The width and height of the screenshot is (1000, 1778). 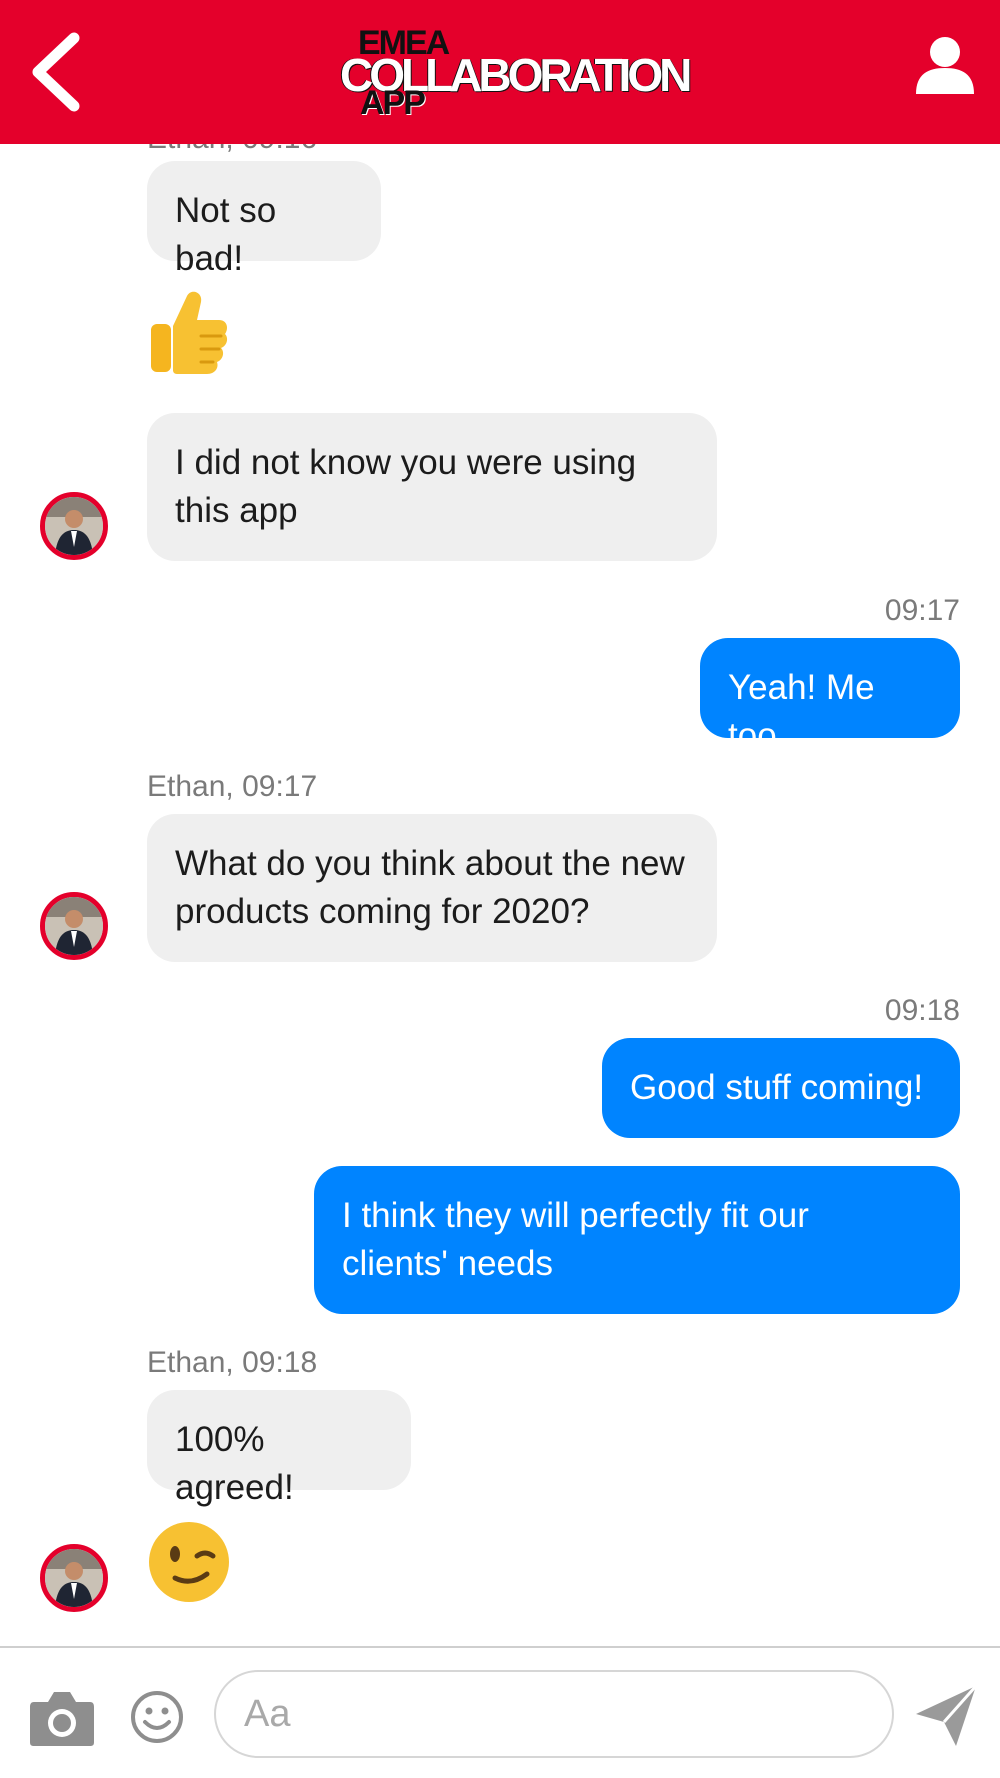 I want to click on camera-icon, so click(x=62, y=1719).